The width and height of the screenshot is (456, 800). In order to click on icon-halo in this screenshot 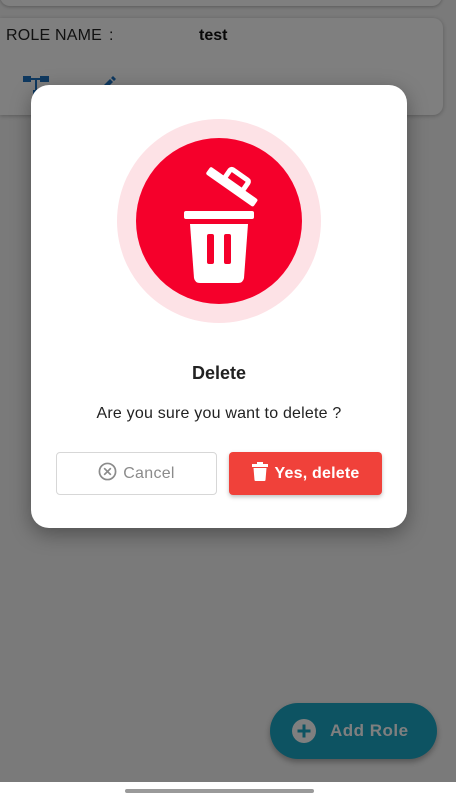, I will do `click(219, 221)`.